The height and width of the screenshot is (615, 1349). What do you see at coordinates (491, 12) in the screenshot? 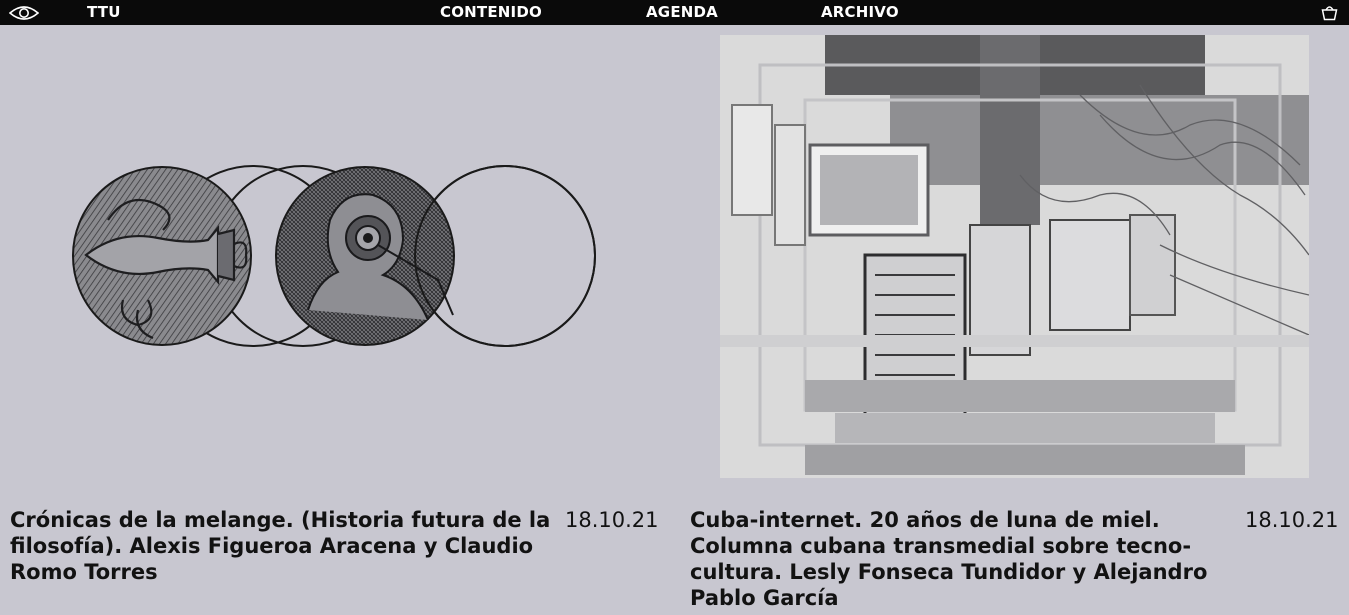
I see `nav-contenido: CONTENIDO` at bounding box center [491, 12].